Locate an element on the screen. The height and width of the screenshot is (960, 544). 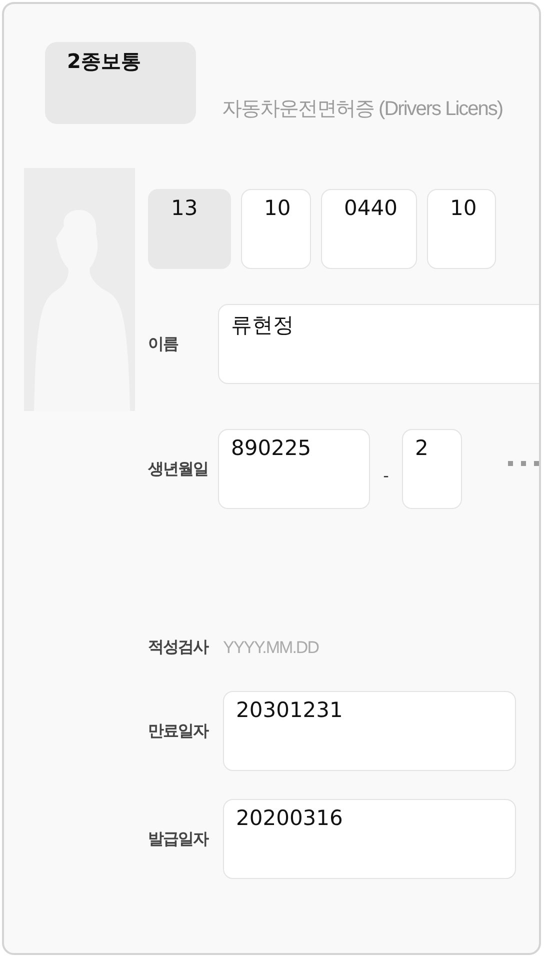
aptitude-date-input: YYYY.MM.DD is located at coordinates (283, 648).